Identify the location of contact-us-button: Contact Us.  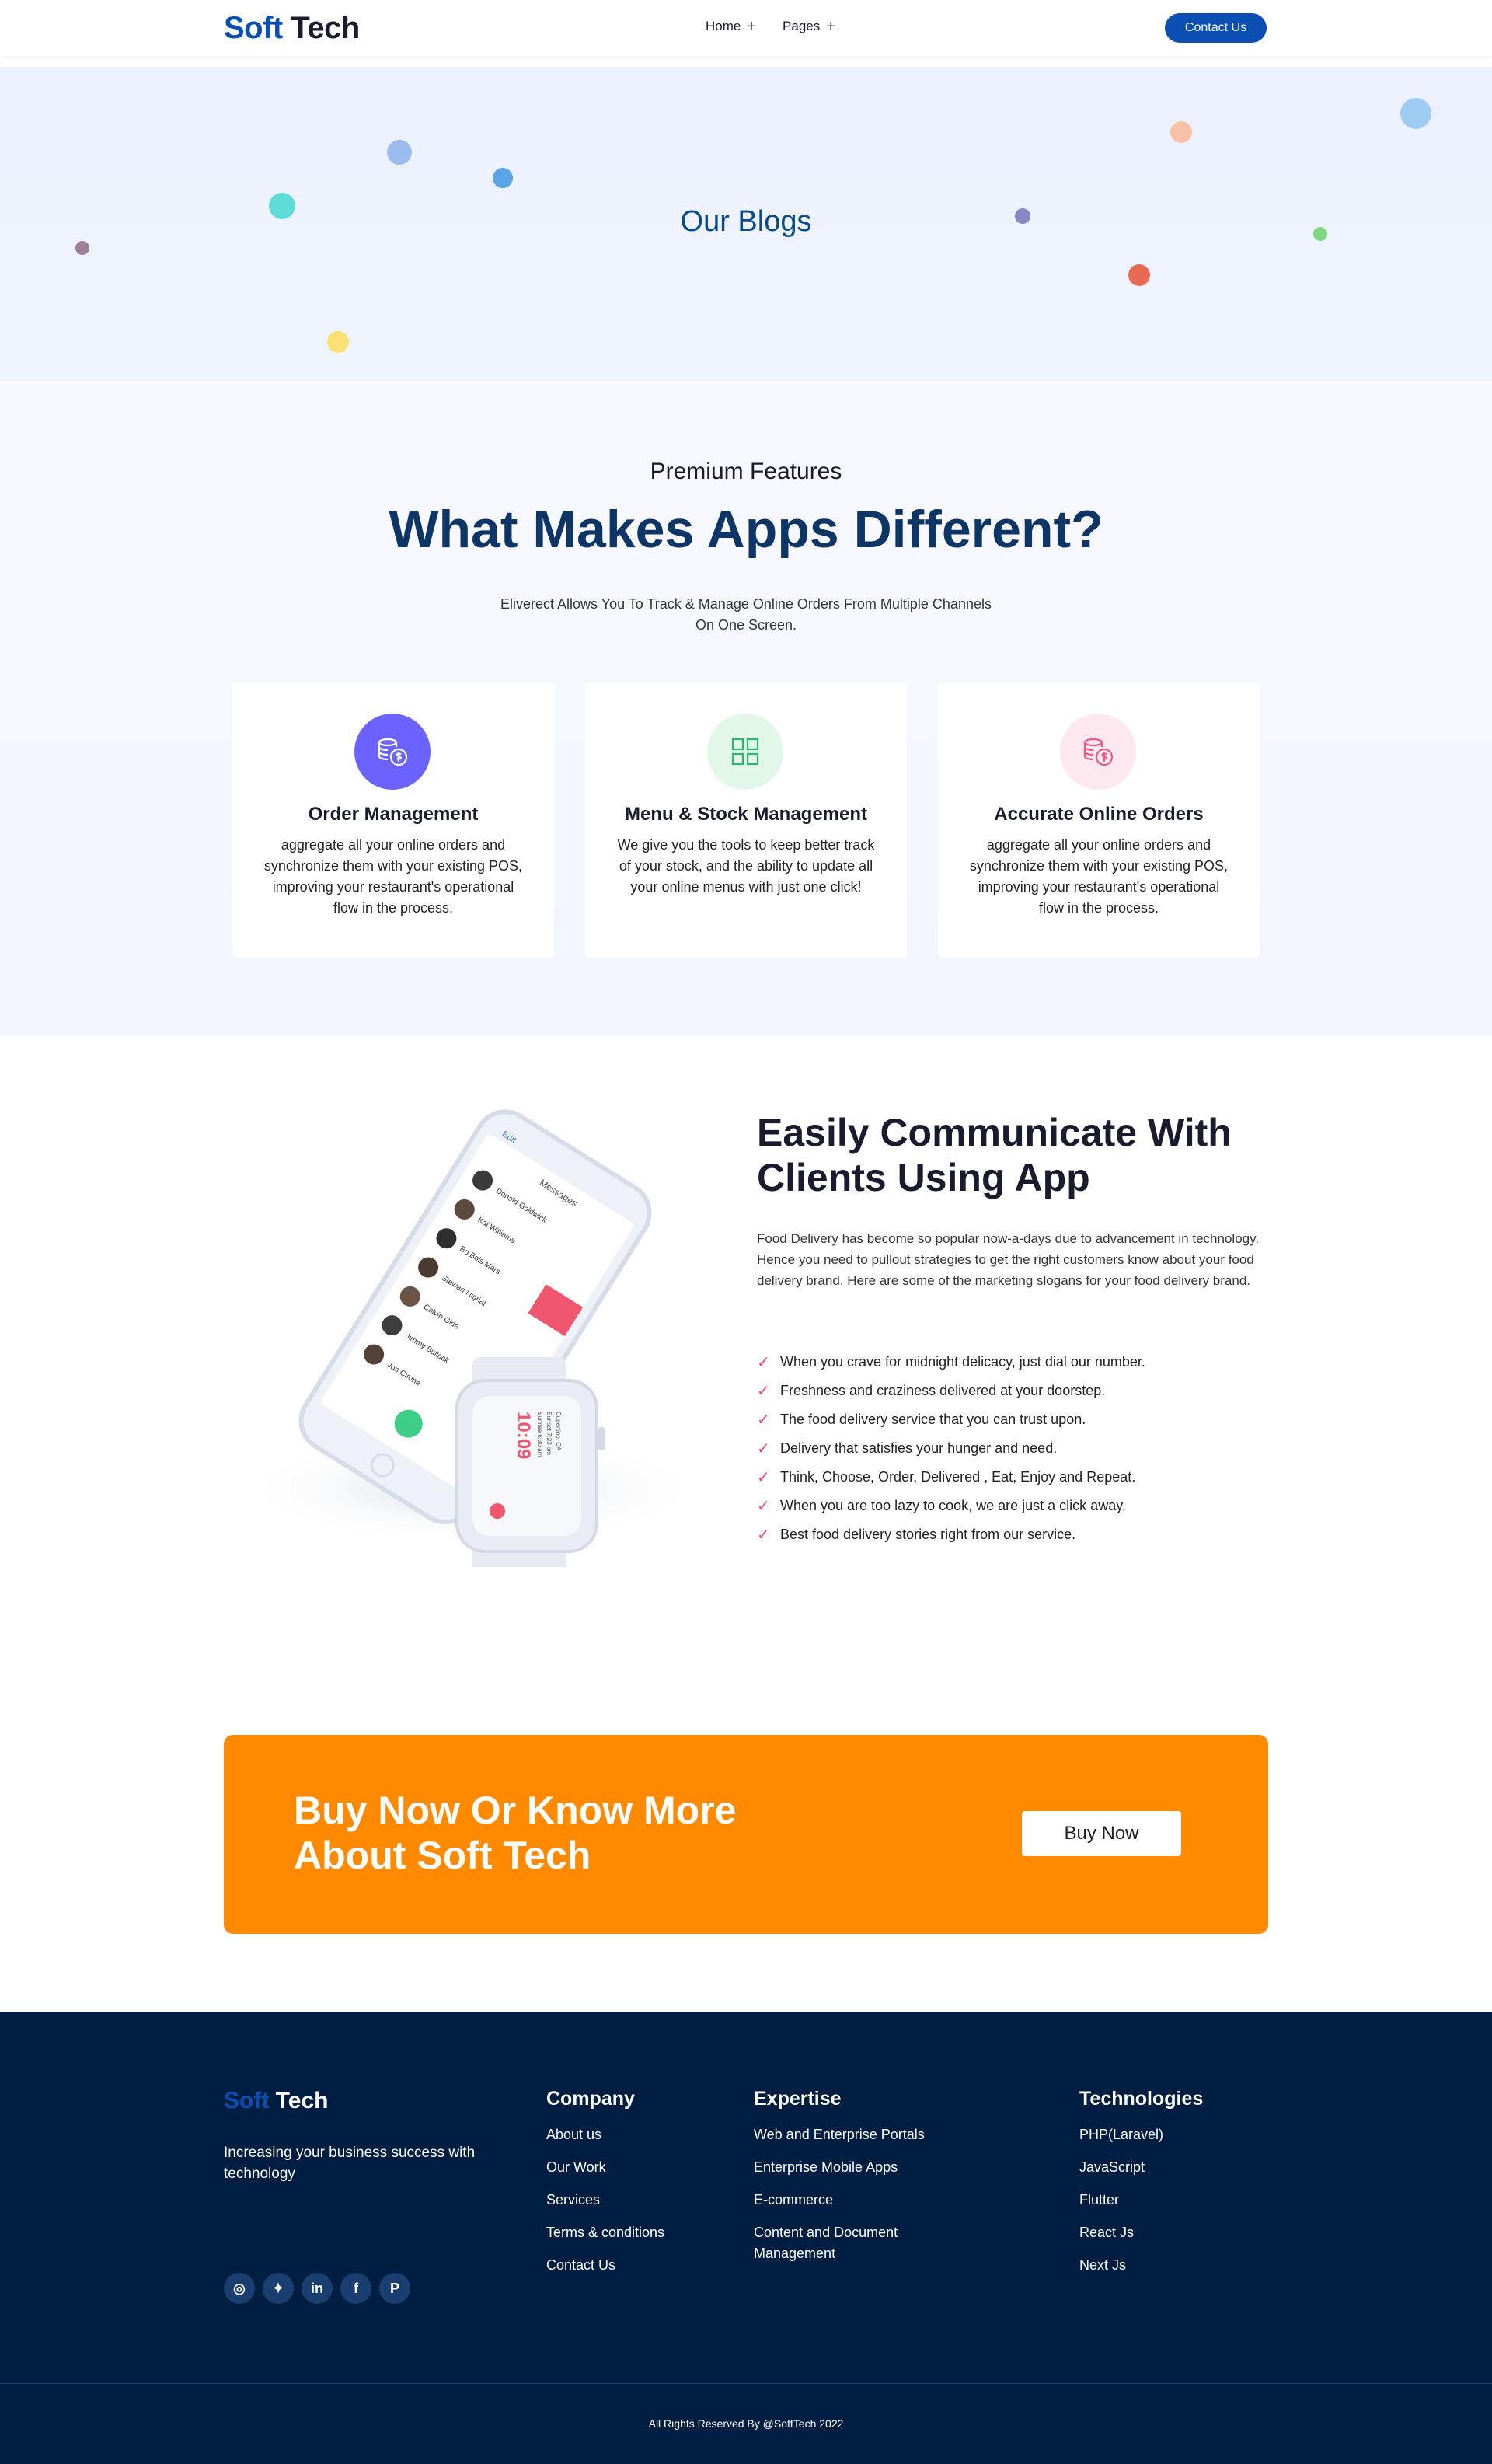
(1216, 28).